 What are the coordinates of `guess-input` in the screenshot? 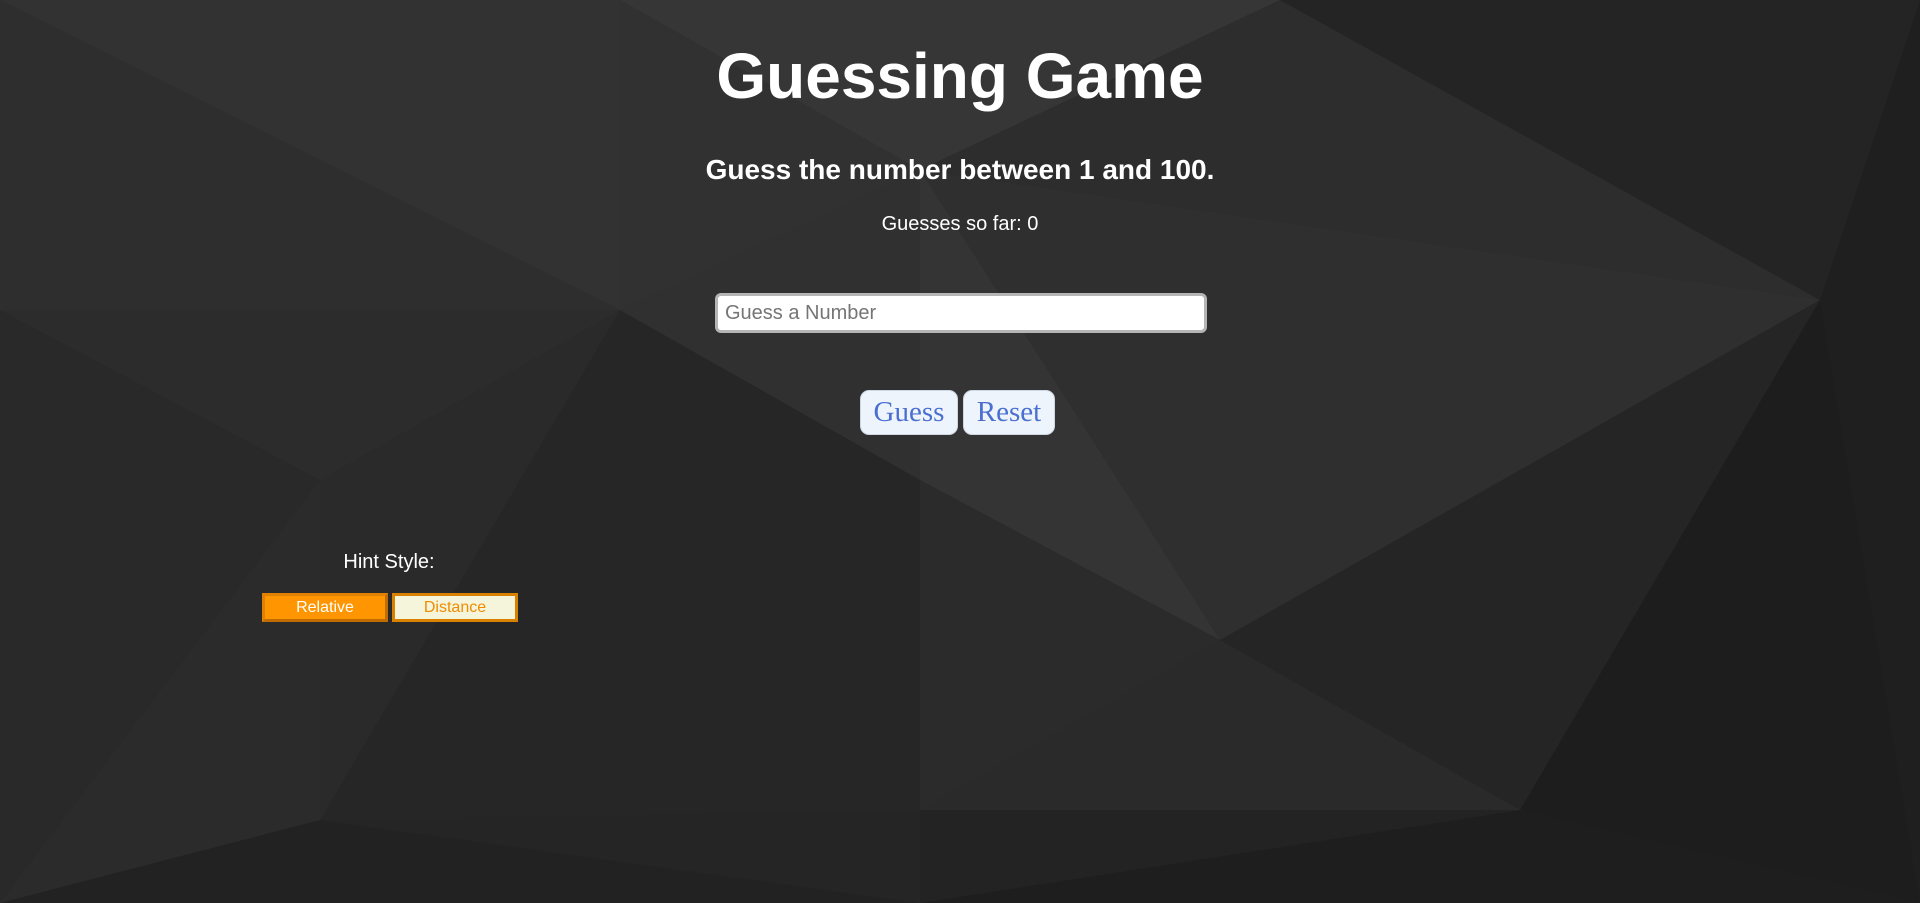 It's located at (961, 313).